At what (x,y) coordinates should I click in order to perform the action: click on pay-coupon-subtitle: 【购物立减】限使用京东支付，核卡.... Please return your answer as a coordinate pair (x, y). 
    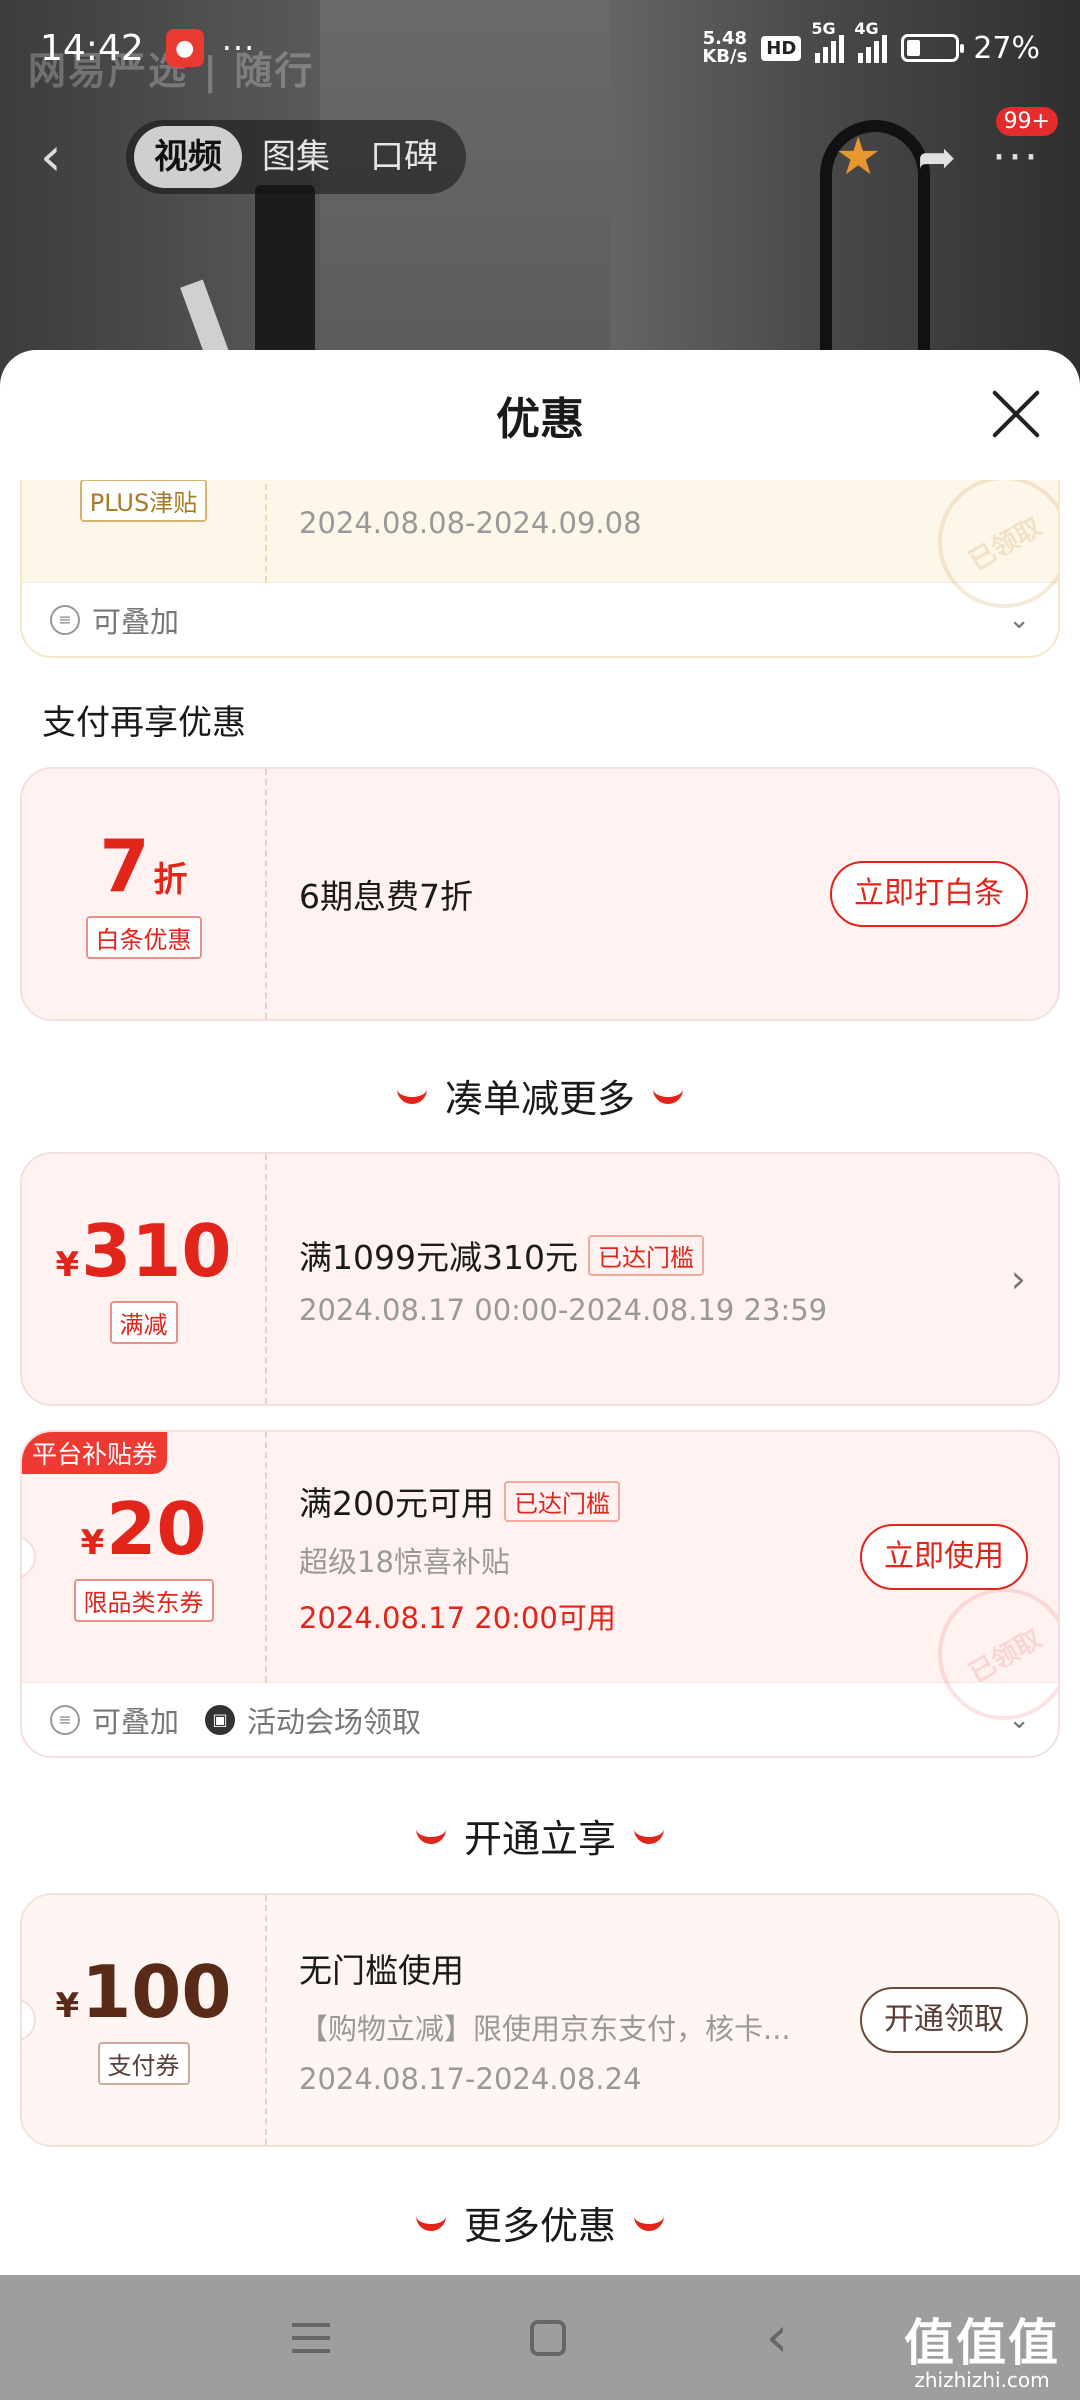
    Looking at the image, I should click on (545, 2029).